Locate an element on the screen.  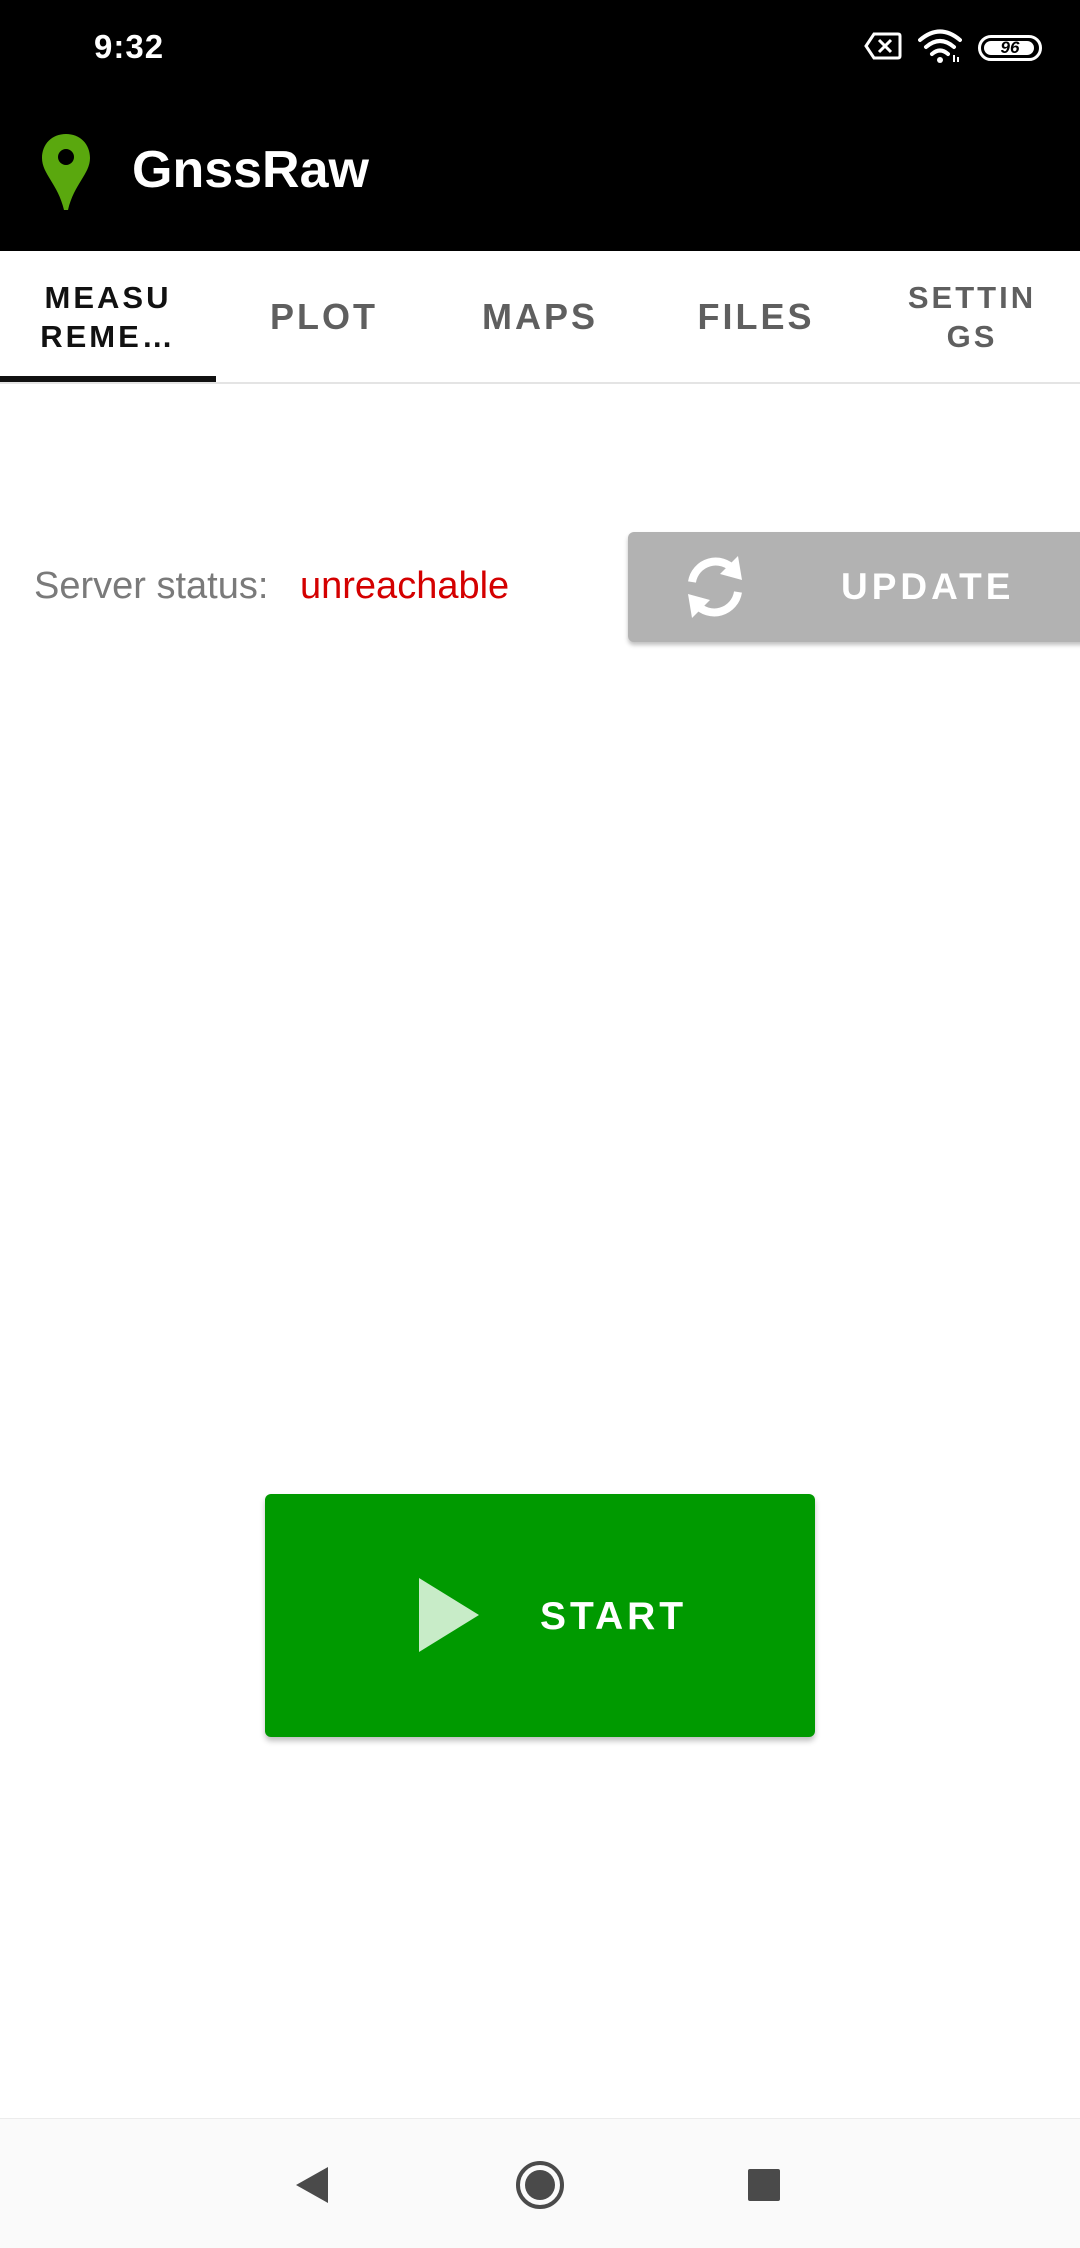
status-bar: 9:32 96 is located at coordinates (540, 48).